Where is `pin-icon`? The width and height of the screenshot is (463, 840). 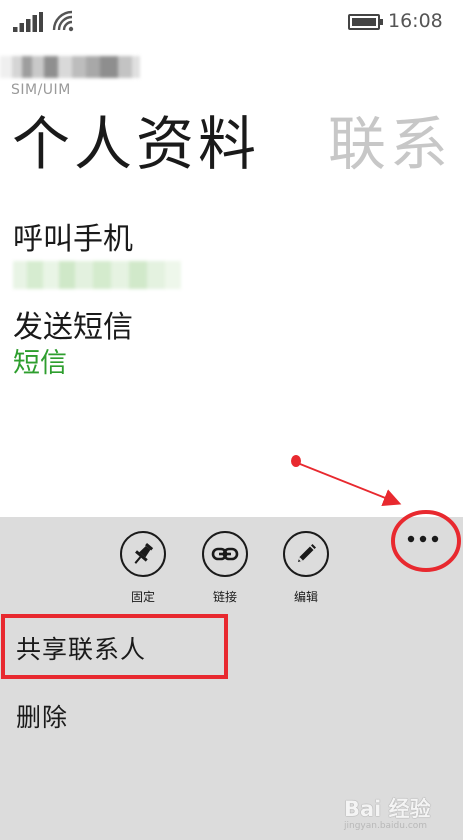
pin-icon is located at coordinates (144, 553).